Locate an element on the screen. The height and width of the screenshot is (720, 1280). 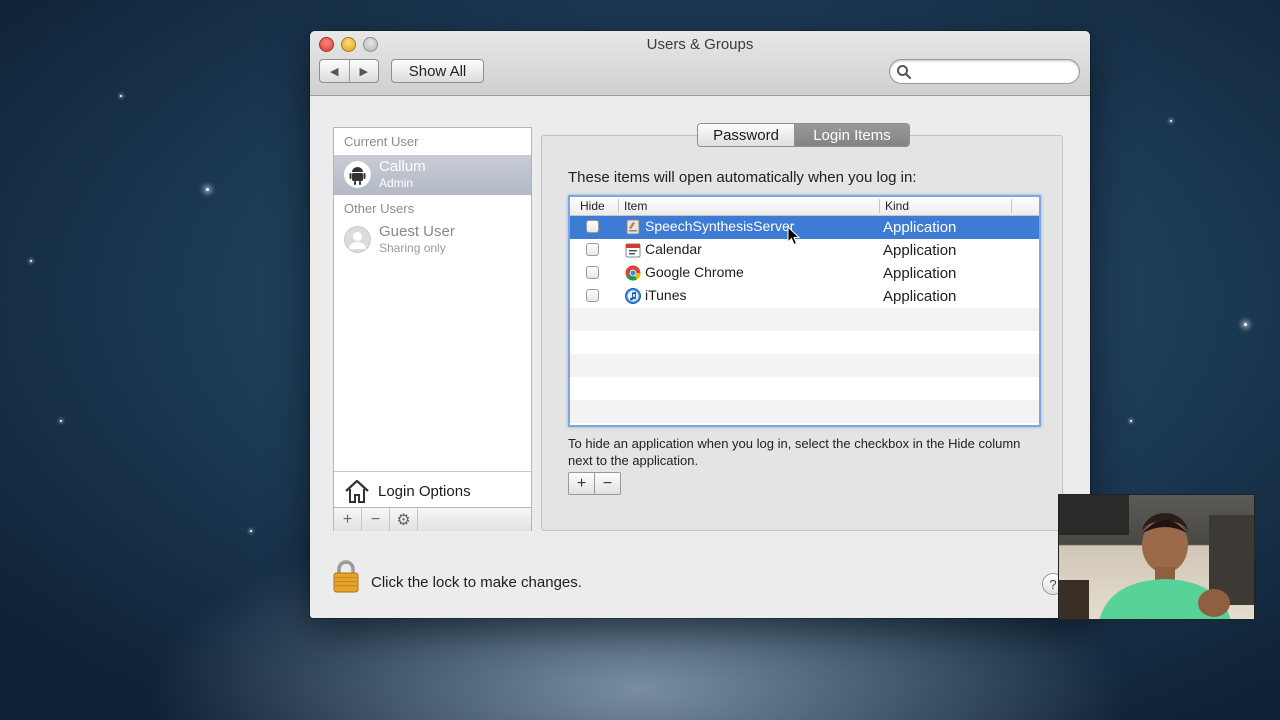
sidebar-toolbar: + − ⚙ is located at coordinates (432, 519).